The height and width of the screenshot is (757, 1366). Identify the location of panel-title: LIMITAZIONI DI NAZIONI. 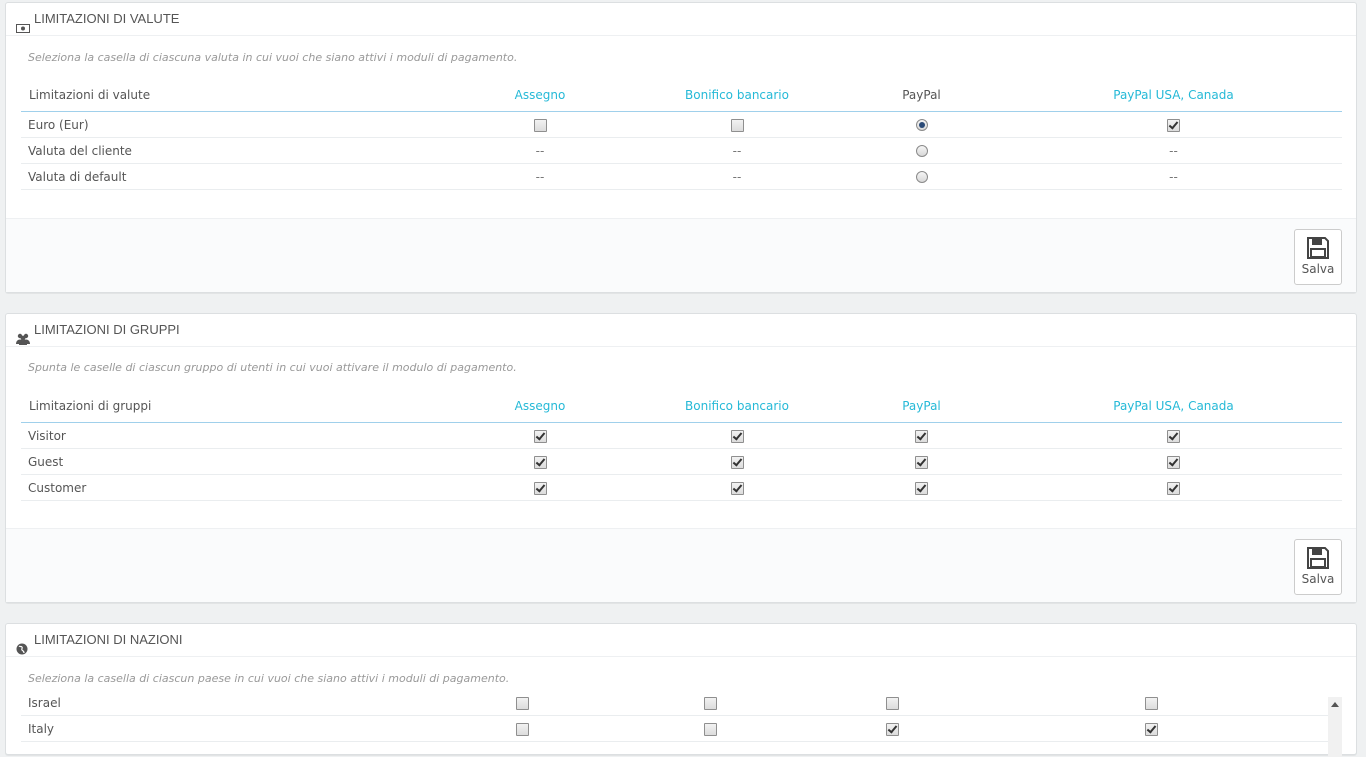
(108, 639).